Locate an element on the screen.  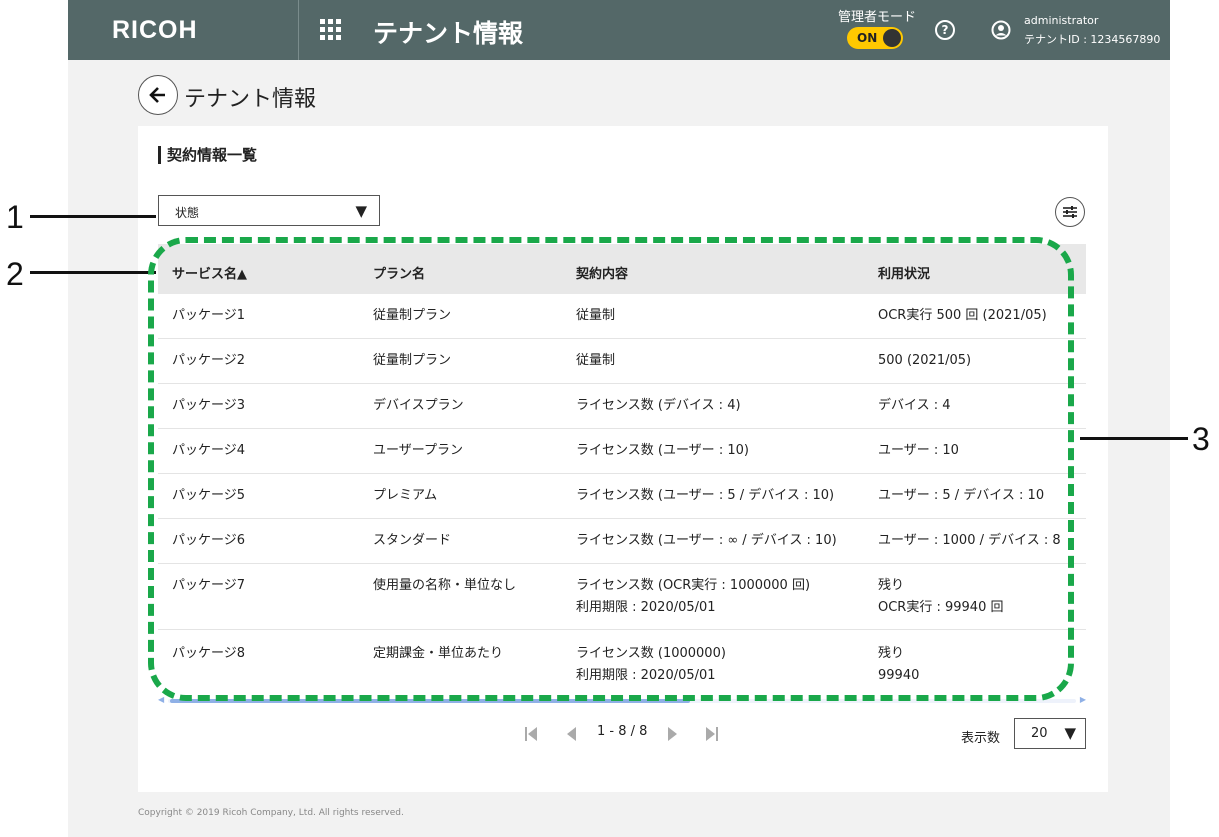
cell-plan: ユーザープラン is located at coordinates (418, 450).